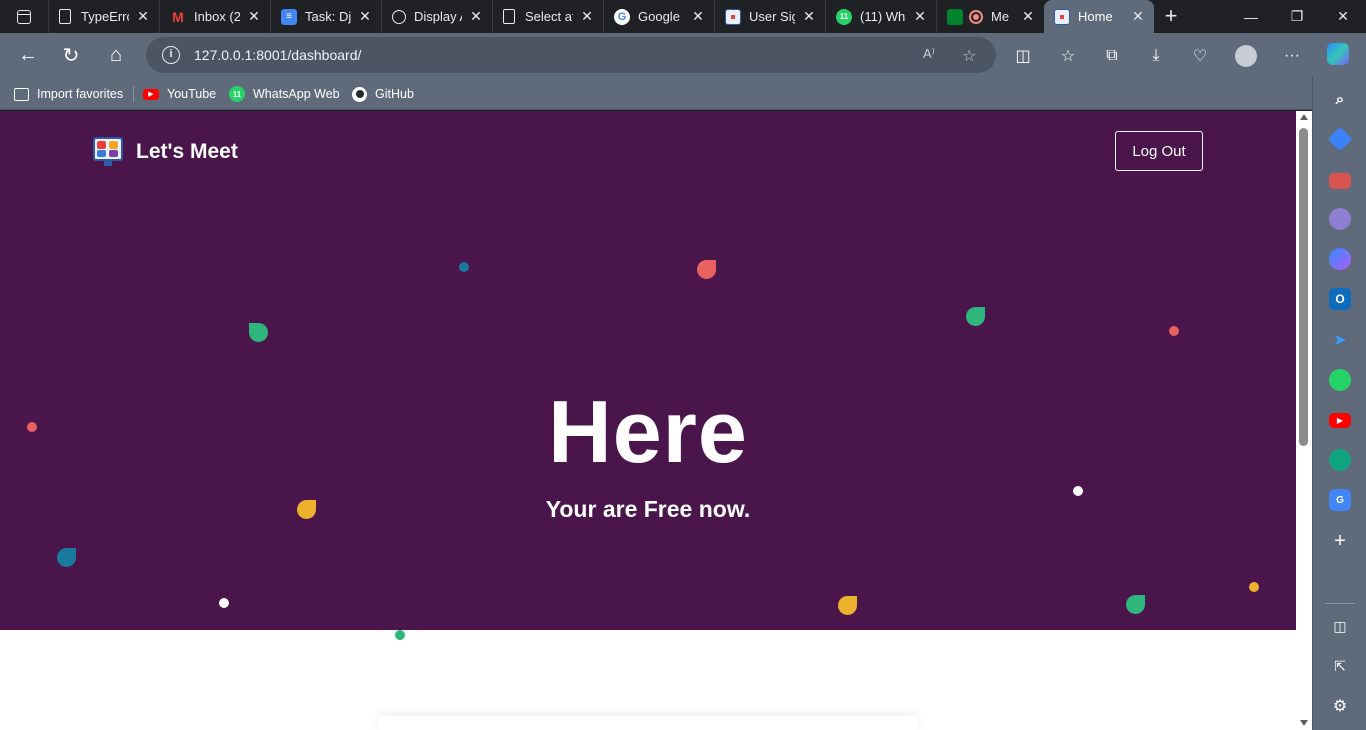 The image size is (1366, 730). Describe the element at coordinates (1068, 56) in the screenshot. I see `favorites-icon: ☆` at that location.